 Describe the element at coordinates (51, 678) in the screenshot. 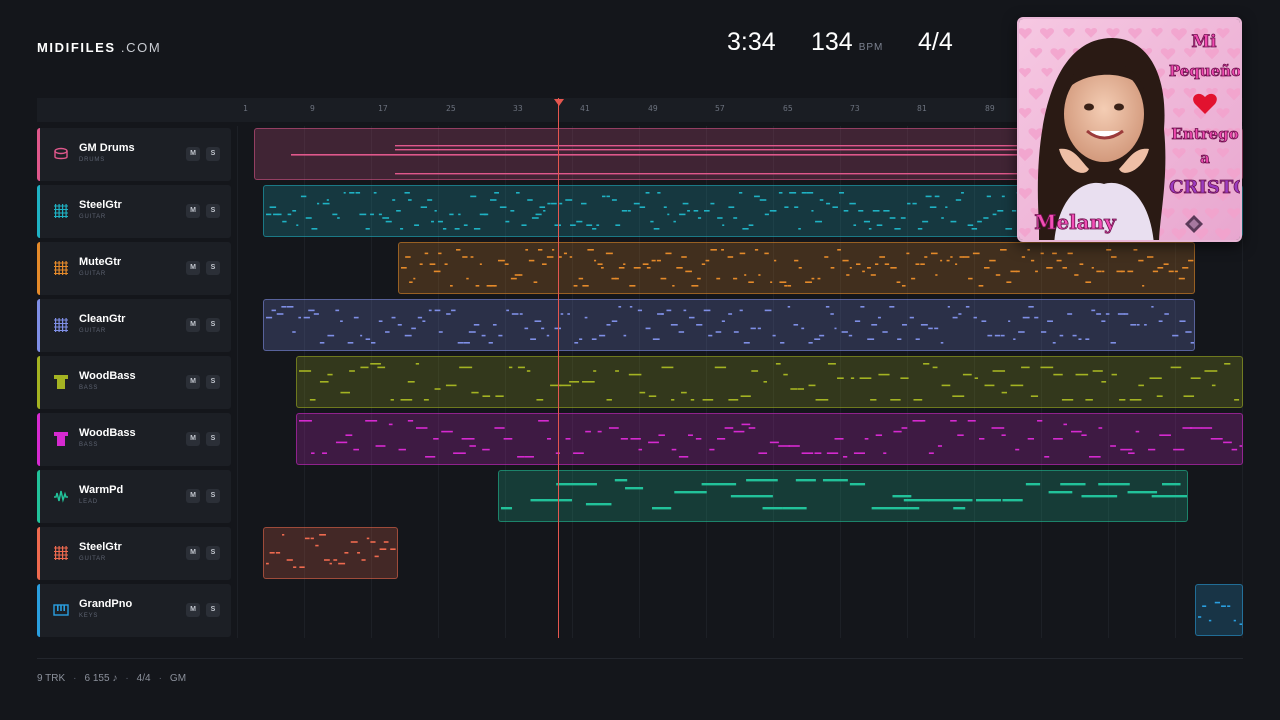

I see `footer-track-count: 9 TRK` at that location.